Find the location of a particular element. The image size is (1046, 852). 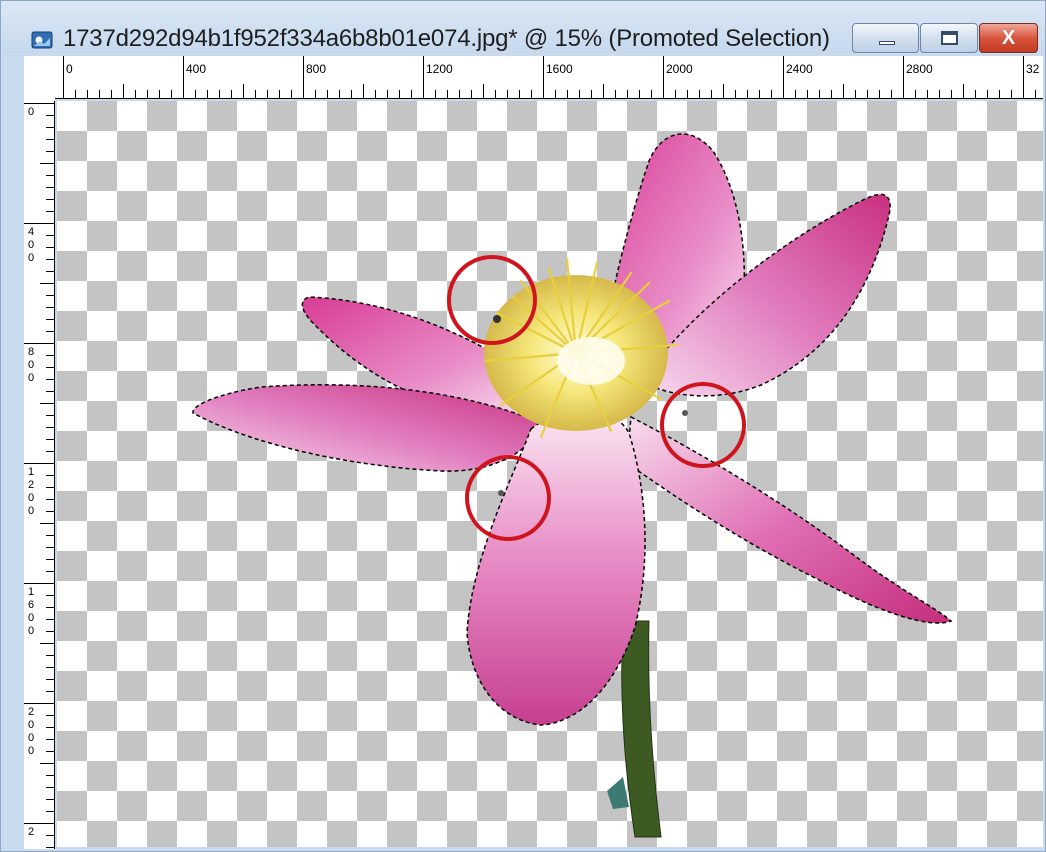

ruler-label: 2 is located at coordinates (31, 832).